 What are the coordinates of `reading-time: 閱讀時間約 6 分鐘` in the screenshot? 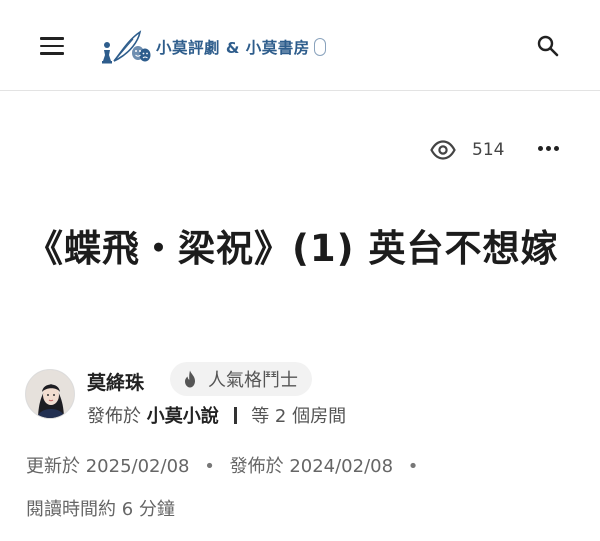 It's located at (100, 509).